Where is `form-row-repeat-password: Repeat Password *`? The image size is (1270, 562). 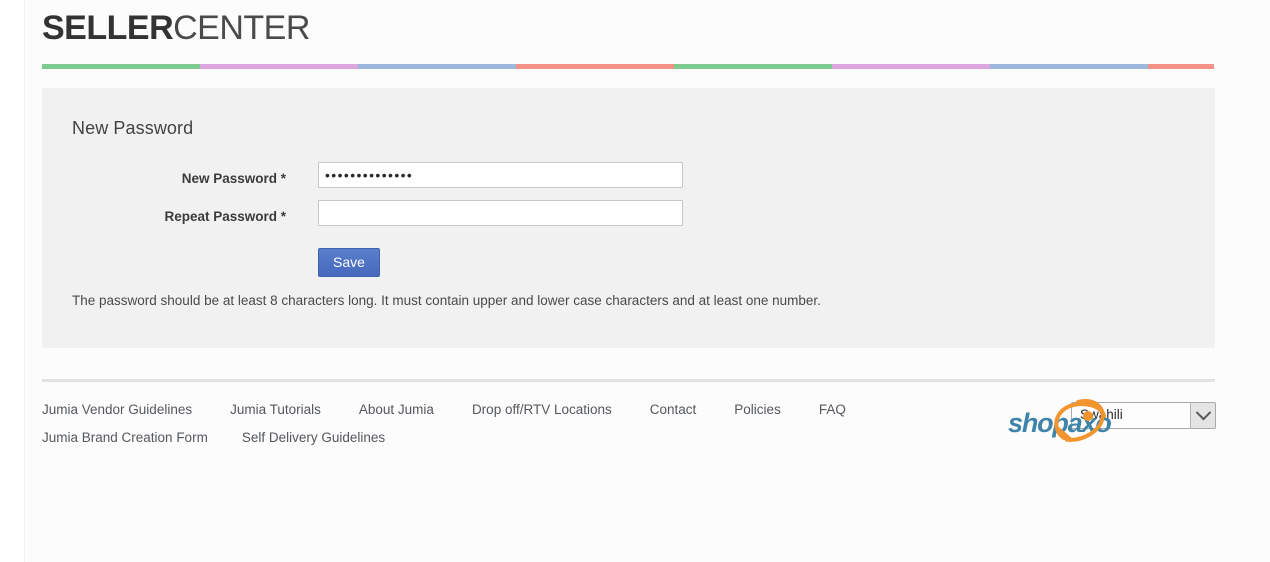 form-row-repeat-password: Repeat Password * is located at coordinates (628, 219).